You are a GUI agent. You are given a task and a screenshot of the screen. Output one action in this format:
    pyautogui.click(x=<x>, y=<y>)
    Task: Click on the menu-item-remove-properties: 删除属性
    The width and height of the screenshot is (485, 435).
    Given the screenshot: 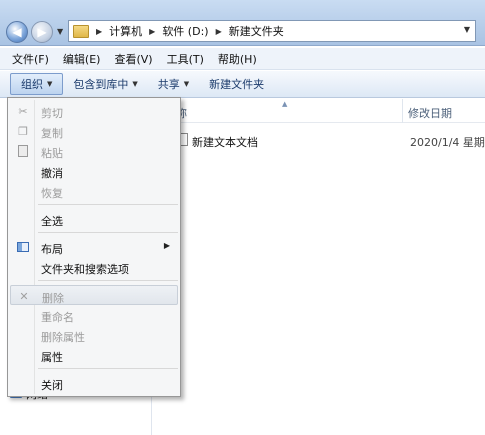 What is the action you would take?
    pyautogui.click(x=94, y=335)
    